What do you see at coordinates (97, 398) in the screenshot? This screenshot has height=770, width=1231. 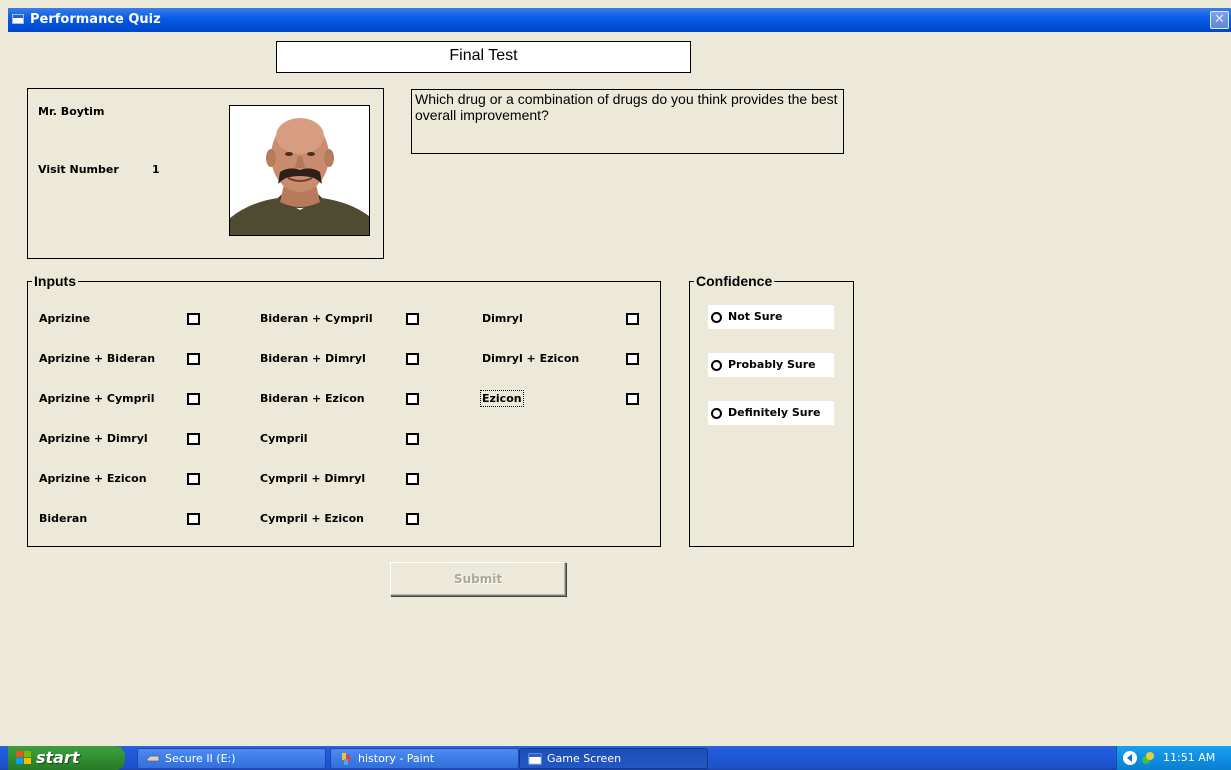 I see `option-label: Aprizine + Cympril` at bounding box center [97, 398].